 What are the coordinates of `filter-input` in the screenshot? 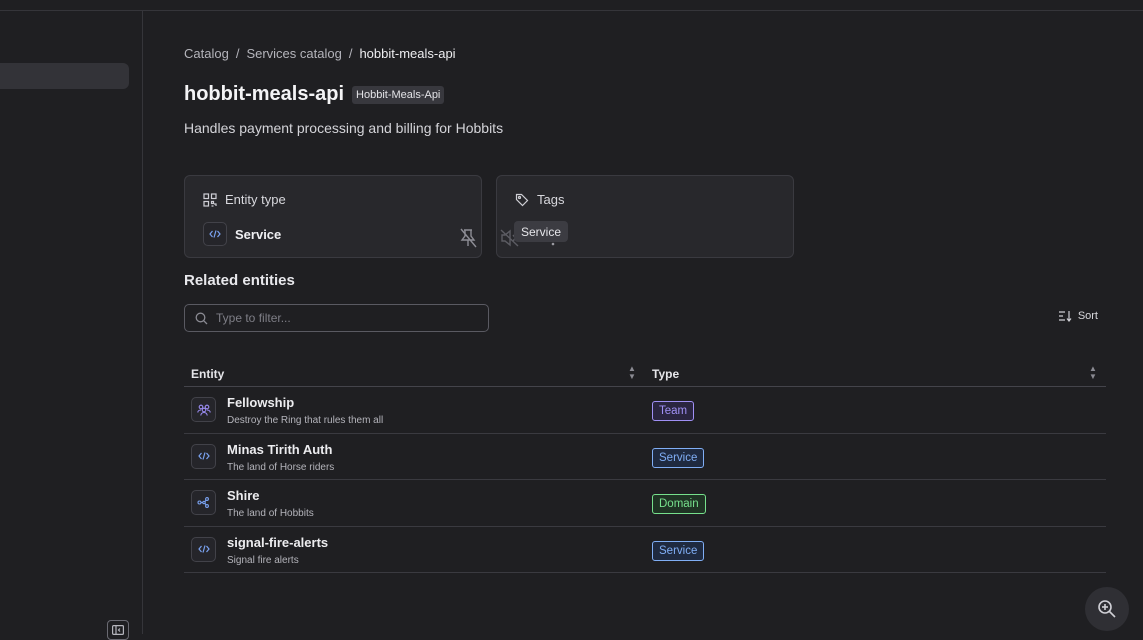 It's located at (346, 318).